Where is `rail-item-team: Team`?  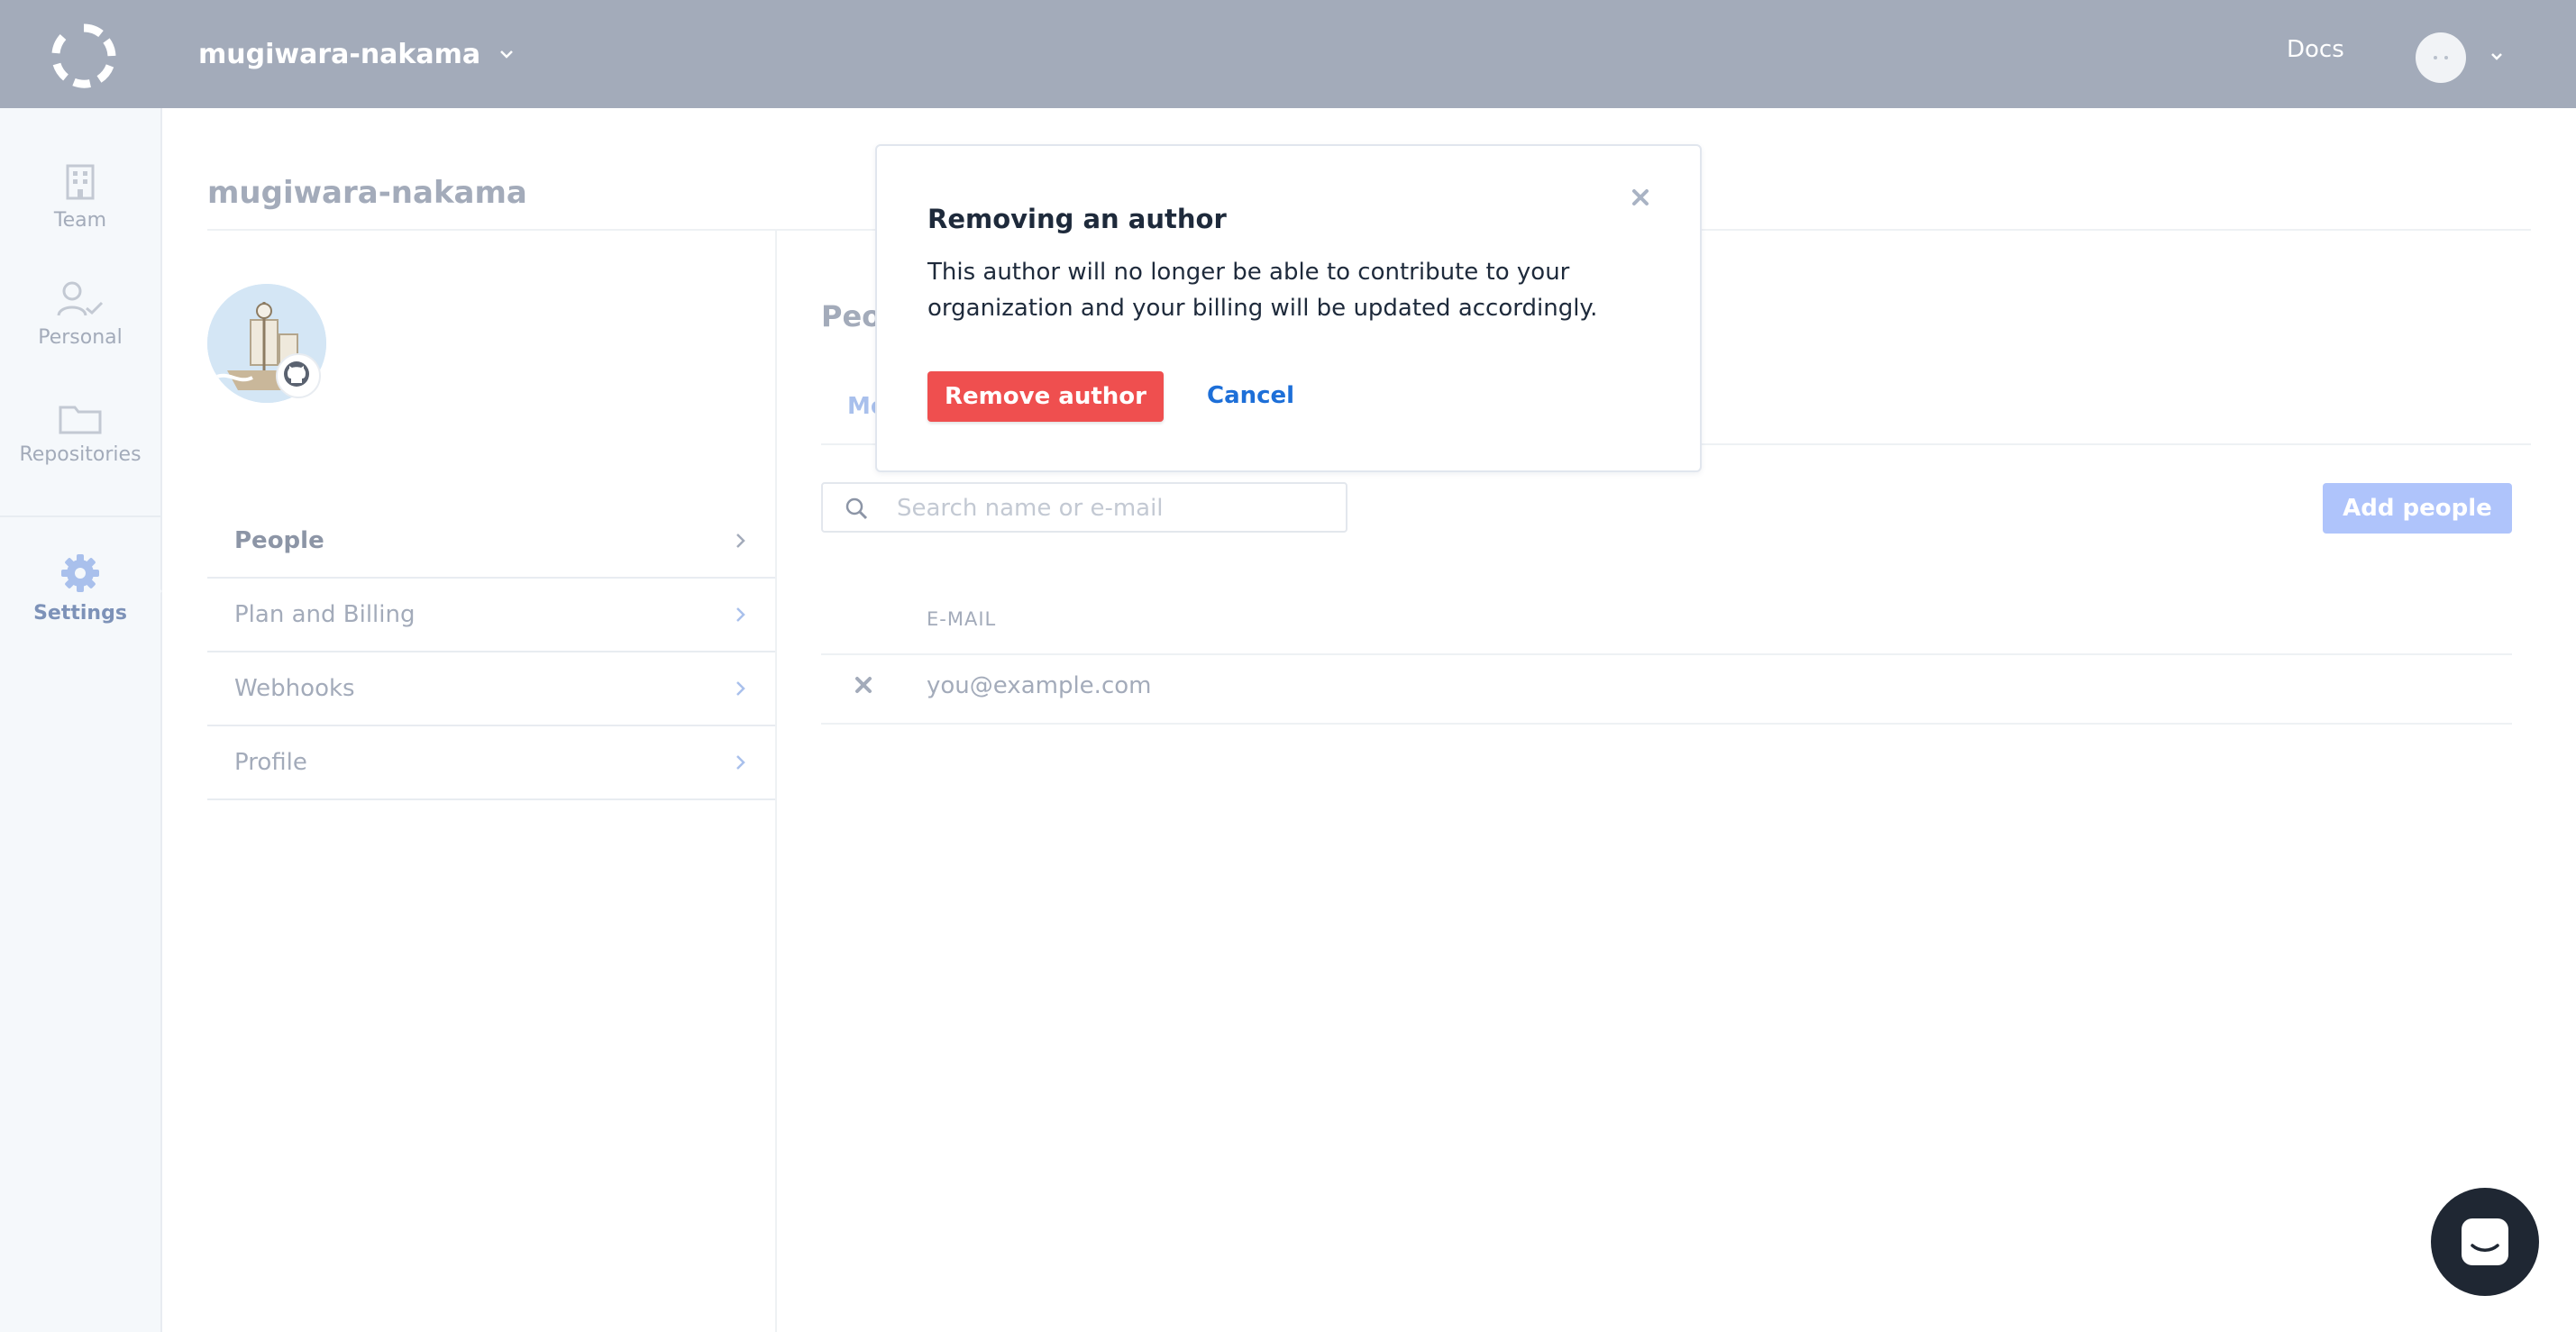 rail-item-team: Team is located at coordinates (80, 198).